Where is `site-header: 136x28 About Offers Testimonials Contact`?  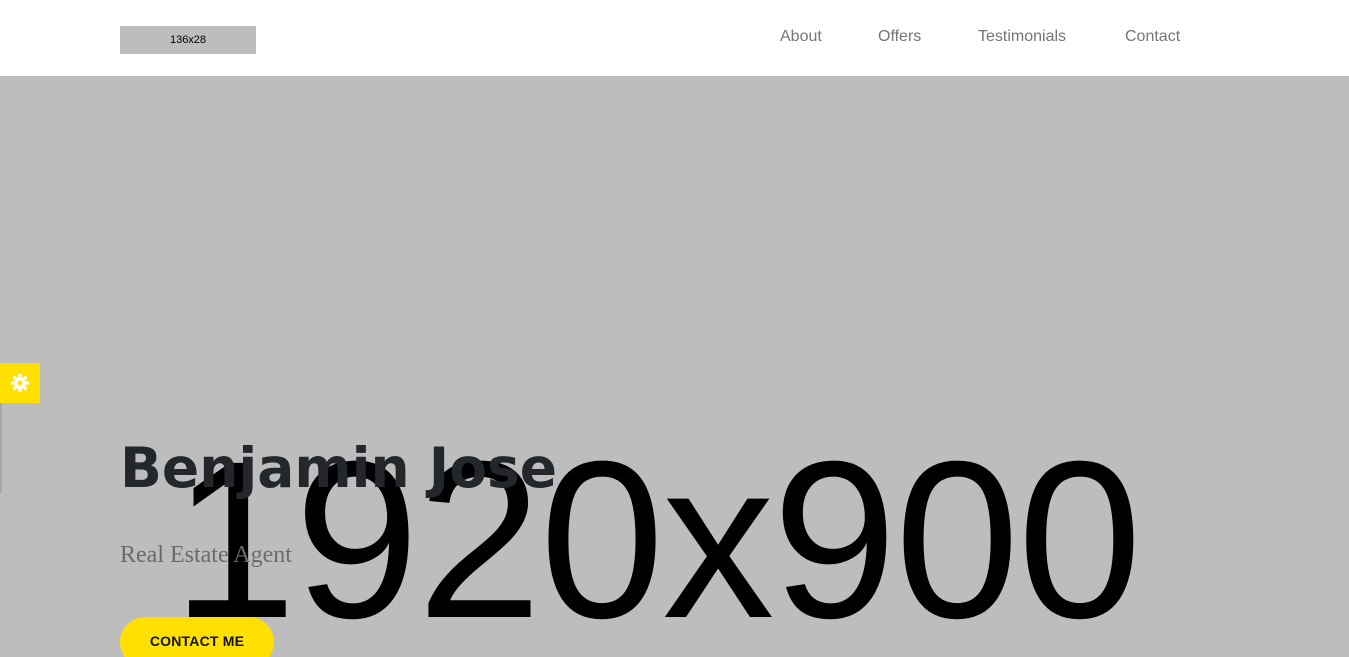 site-header: 136x28 About Offers Testimonials Contact is located at coordinates (674, 38).